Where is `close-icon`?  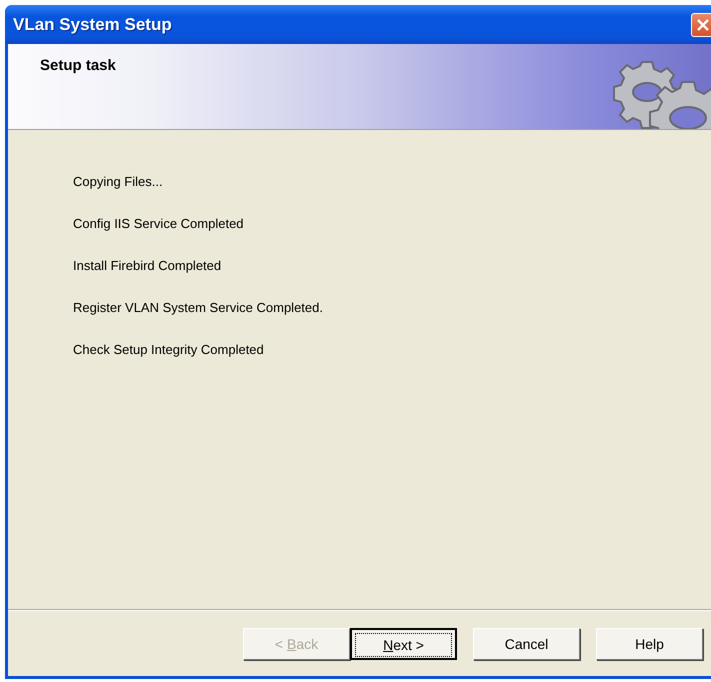
close-icon is located at coordinates (703, 24).